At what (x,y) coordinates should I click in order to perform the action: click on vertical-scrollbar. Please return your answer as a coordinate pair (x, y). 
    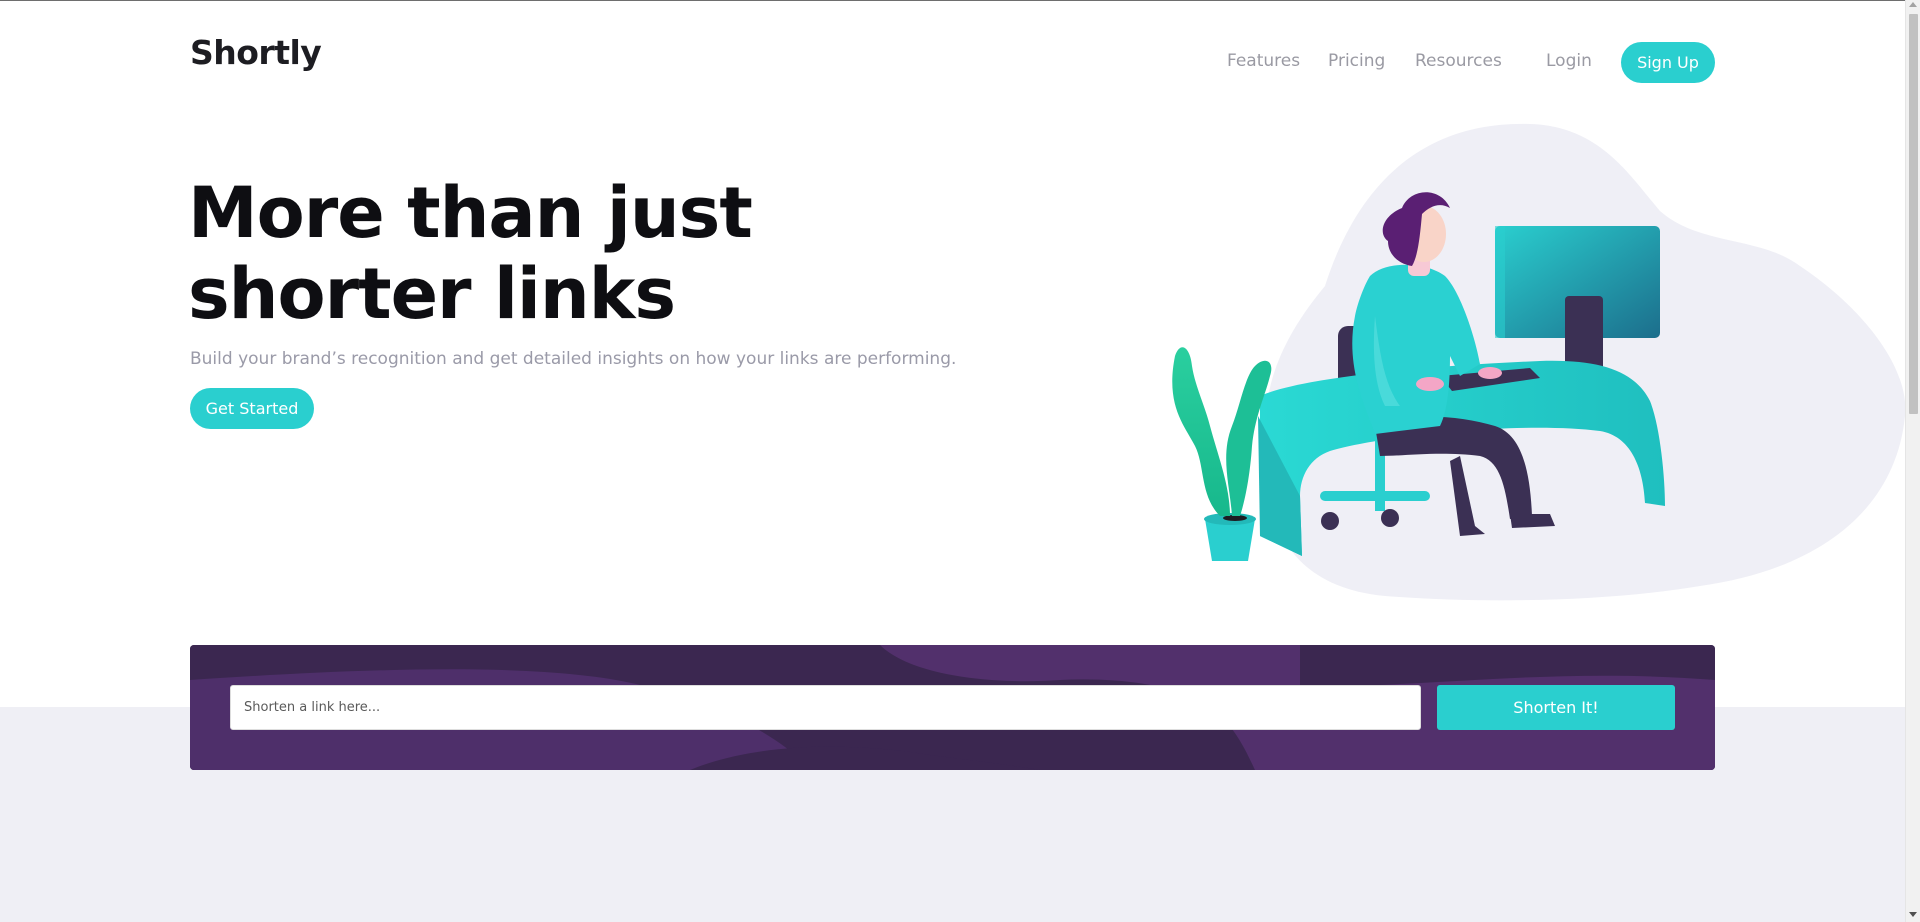
    Looking at the image, I should click on (1912, 461).